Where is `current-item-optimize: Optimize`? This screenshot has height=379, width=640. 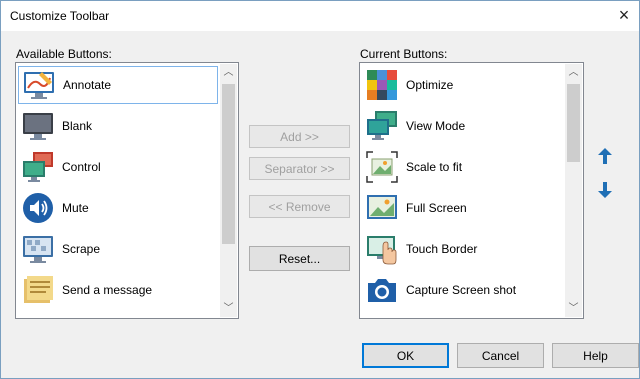 current-item-optimize: Optimize is located at coordinates (462, 85).